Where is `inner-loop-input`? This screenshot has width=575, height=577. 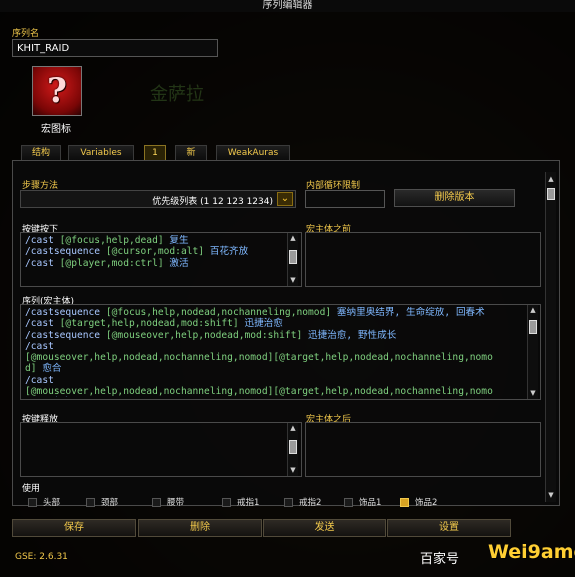
inner-loop-input is located at coordinates (345, 199).